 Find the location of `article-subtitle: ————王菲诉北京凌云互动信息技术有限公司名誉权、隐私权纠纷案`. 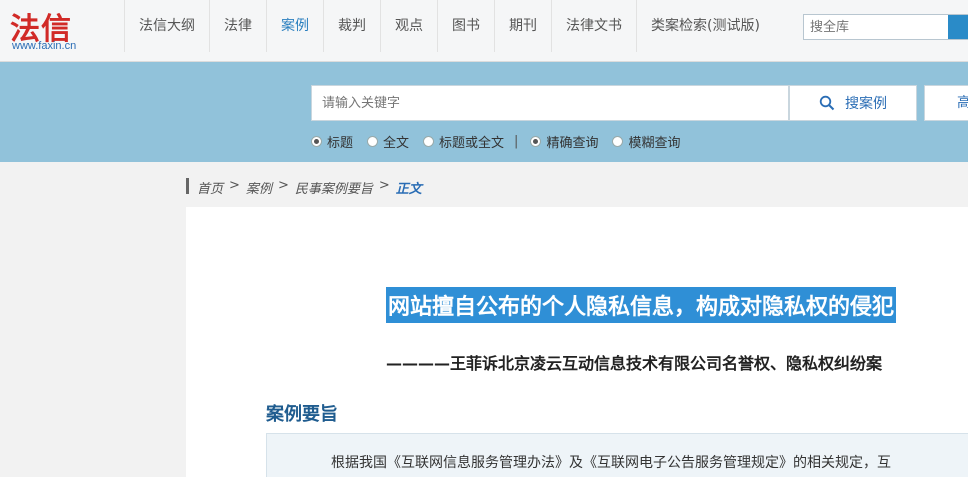

article-subtitle: ————王菲诉北京凌云互动信息技术有限公司名誉权、隐私权纠纷案 is located at coordinates (634, 363).